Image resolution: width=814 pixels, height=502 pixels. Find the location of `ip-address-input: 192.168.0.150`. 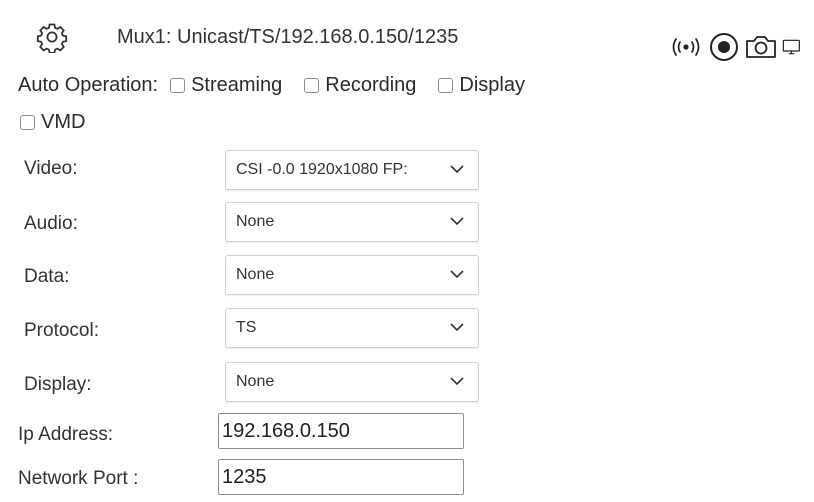

ip-address-input: 192.168.0.150 is located at coordinates (341, 431).